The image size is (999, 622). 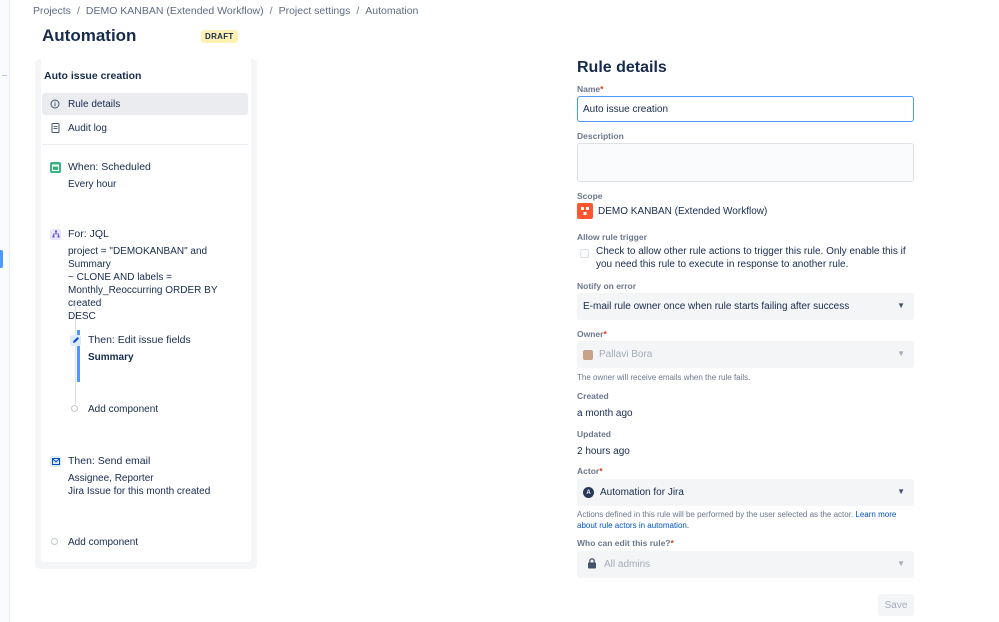 I want to click on info-icon, so click(x=55, y=104).